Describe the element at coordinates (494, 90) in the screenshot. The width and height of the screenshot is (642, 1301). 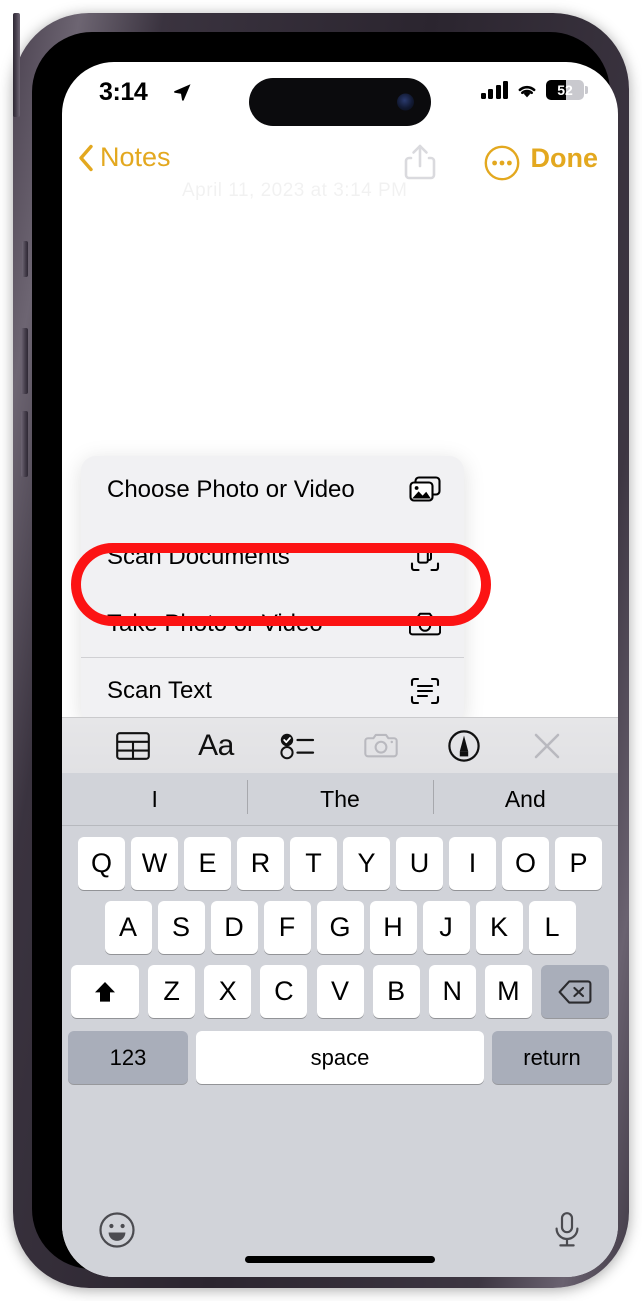
I see `cellular-signal-icon` at that location.